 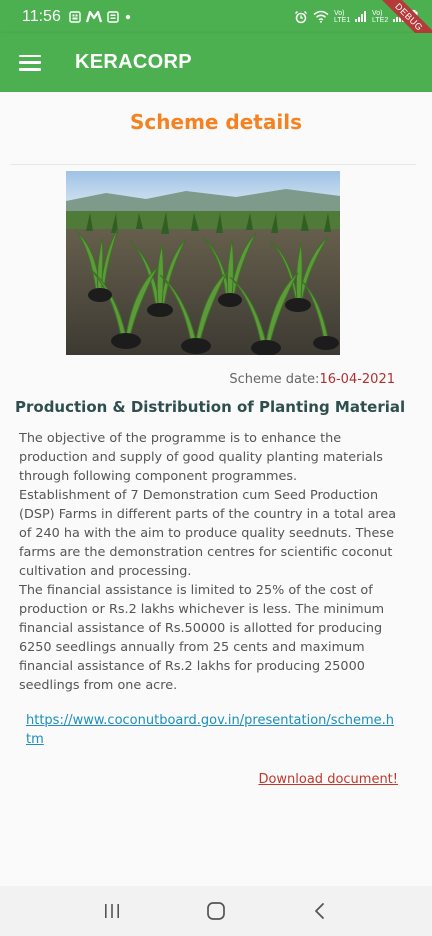 I want to click on signal-lte1-icon, so click(x=360, y=16).